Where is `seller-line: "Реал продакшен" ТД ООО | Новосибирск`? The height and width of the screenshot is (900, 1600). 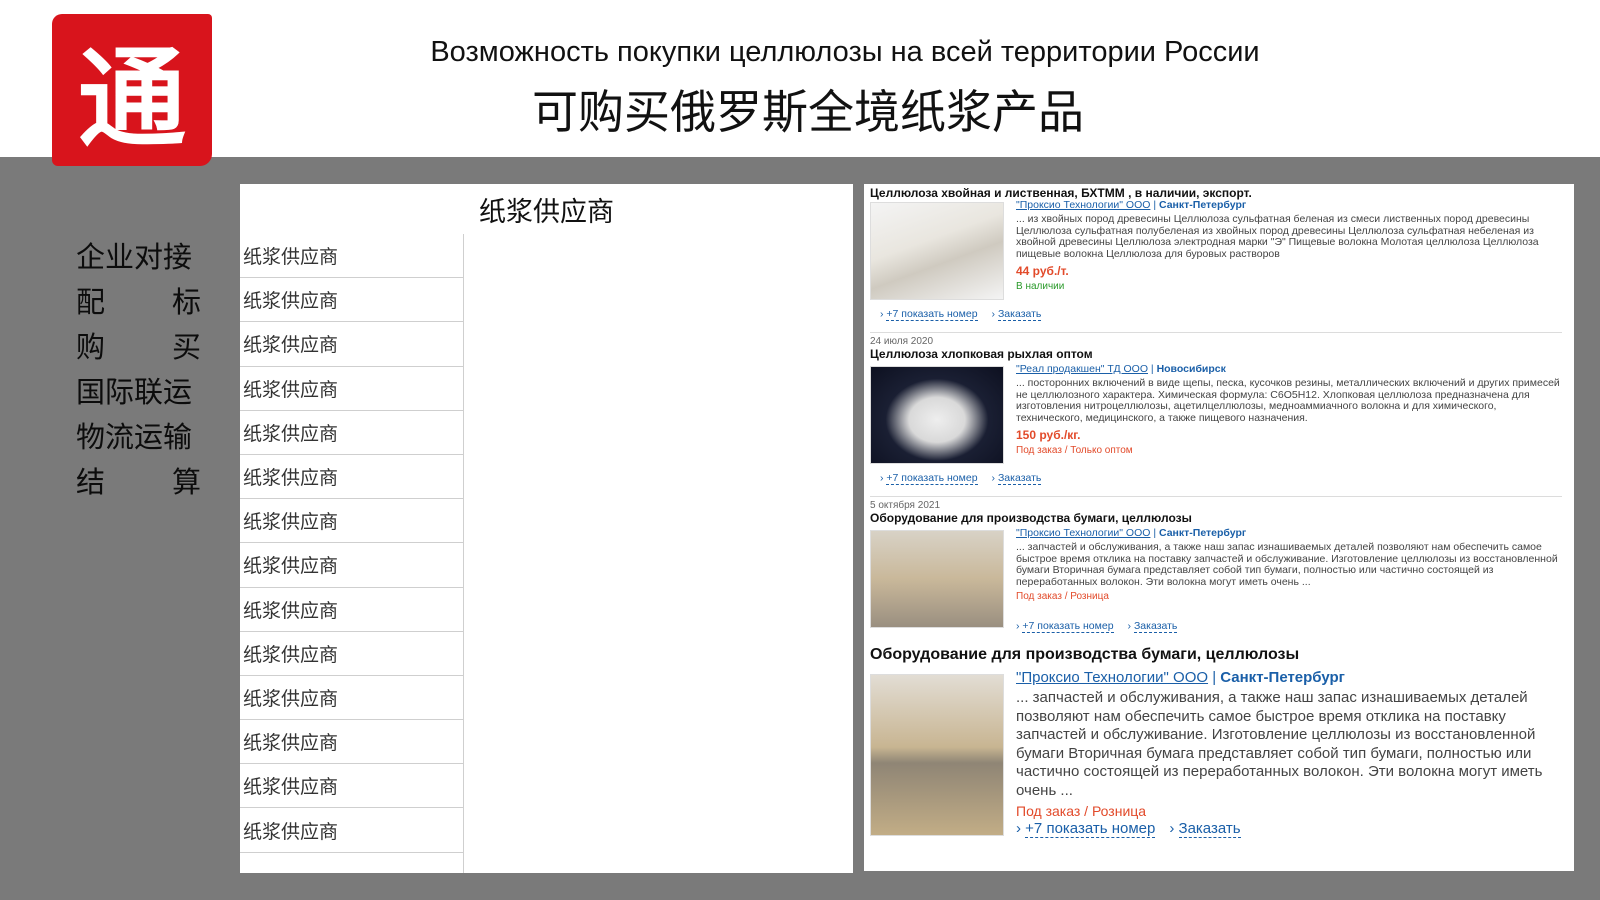 seller-line: "Реал продакшен" ТД ООО | Новосибирск is located at coordinates (1290, 369).